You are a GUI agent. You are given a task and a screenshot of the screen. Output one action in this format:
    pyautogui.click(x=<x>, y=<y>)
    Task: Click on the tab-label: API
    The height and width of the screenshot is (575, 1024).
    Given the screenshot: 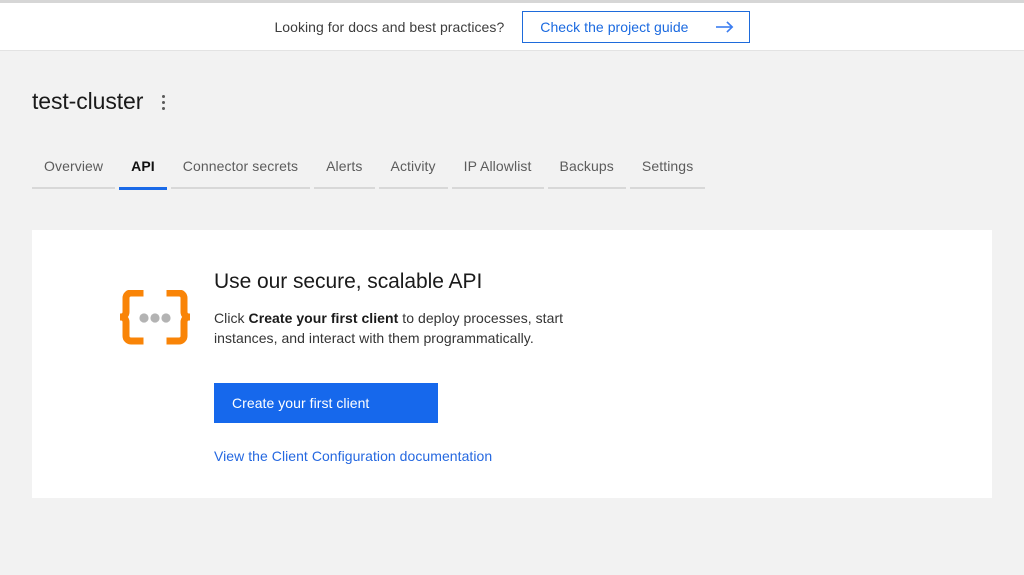 What is the action you would take?
    pyautogui.click(x=143, y=166)
    